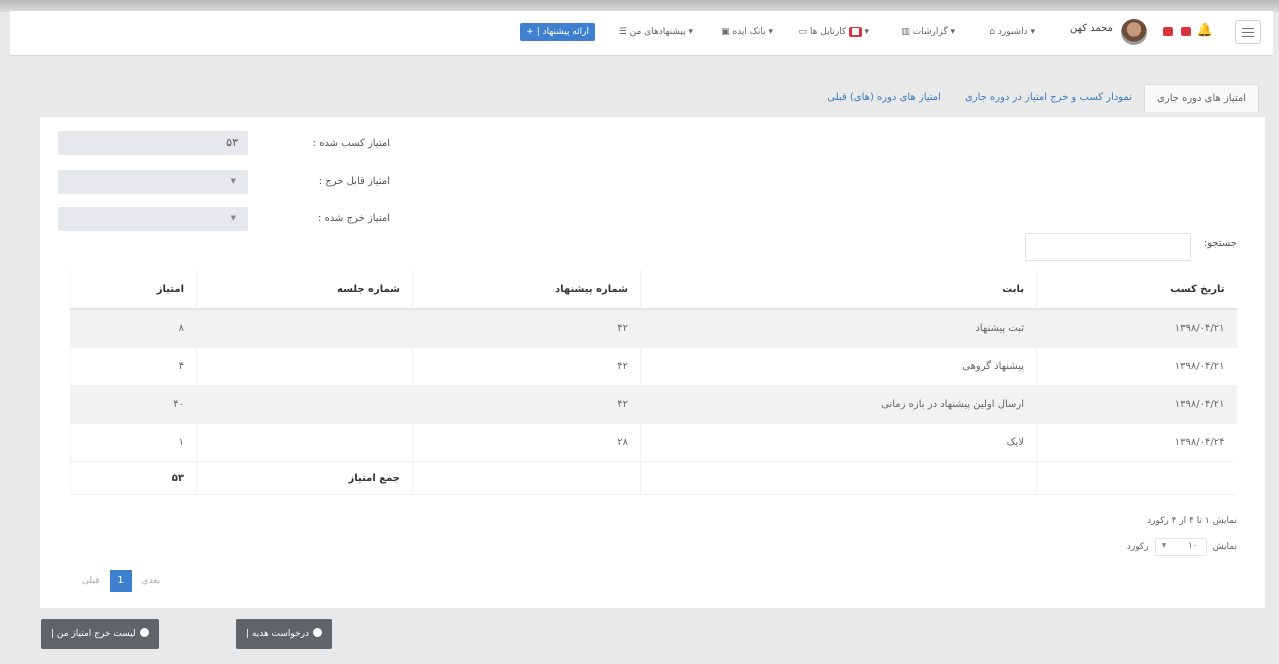 Image resolution: width=1279 pixels, height=664 pixels. What do you see at coordinates (838, 290) in the screenshot?
I see `column-header-reason: بابت` at bounding box center [838, 290].